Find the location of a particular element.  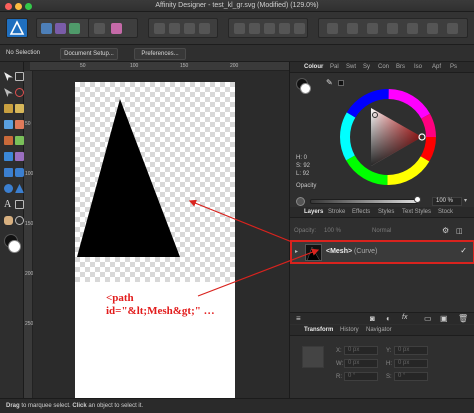

combine-icon is located at coordinates (299, 28).